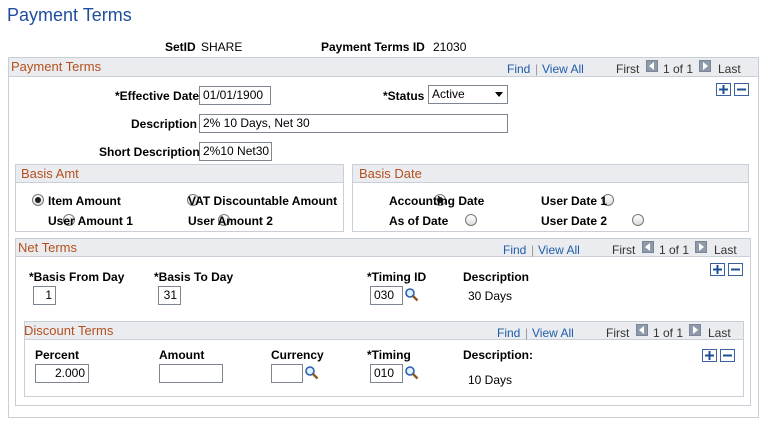  What do you see at coordinates (471, 220) in the screenshot?
I see `basis-date-as-of-date-radio` at bounding box center [471, 220].